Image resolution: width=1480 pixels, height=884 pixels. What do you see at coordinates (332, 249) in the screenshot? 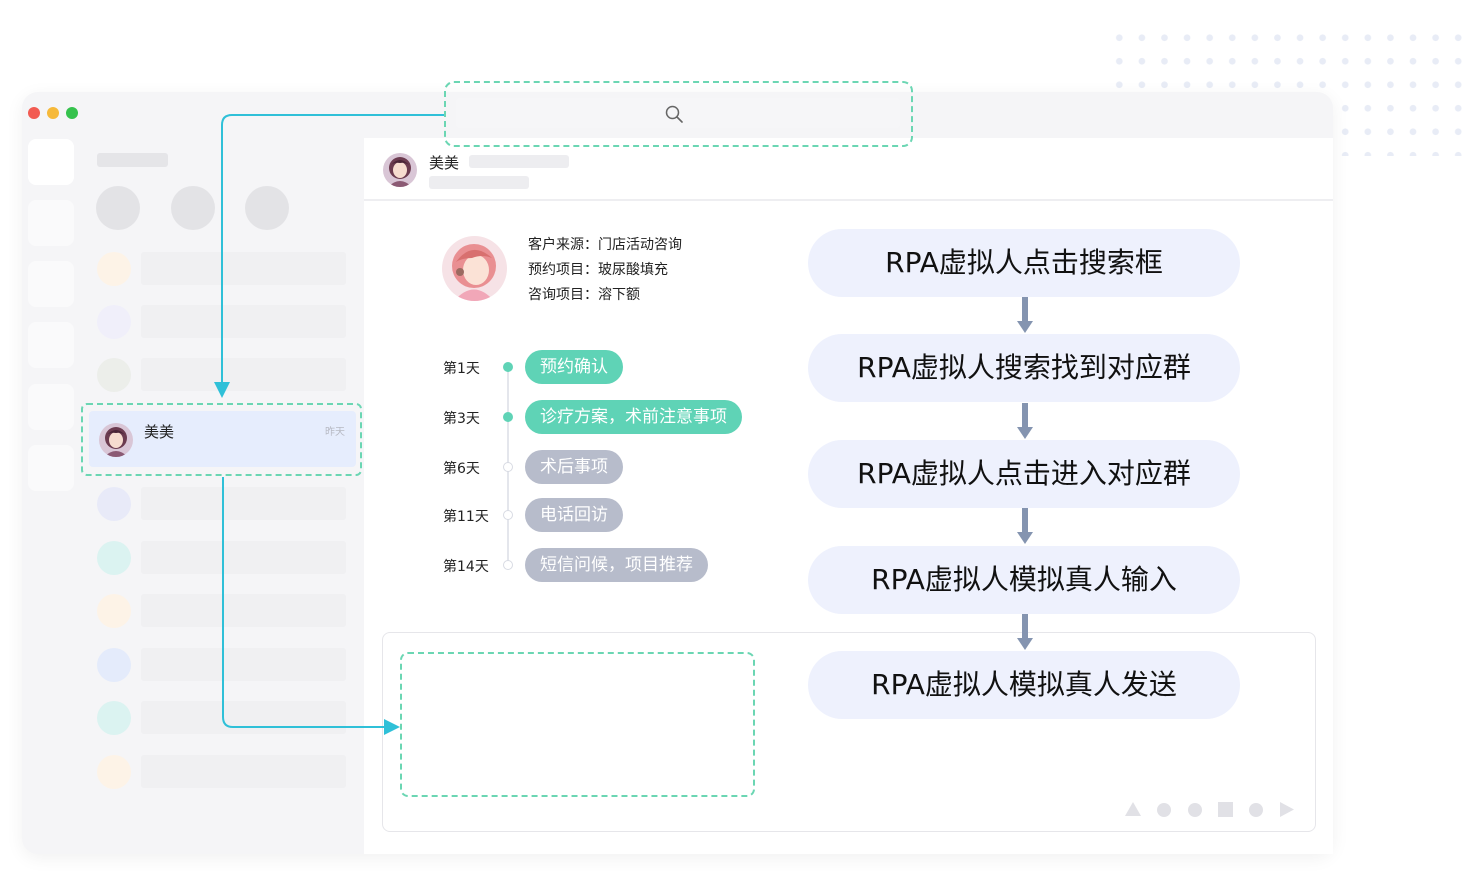
I see `connector-search-to-conversation` at bounding box center [332, 249].